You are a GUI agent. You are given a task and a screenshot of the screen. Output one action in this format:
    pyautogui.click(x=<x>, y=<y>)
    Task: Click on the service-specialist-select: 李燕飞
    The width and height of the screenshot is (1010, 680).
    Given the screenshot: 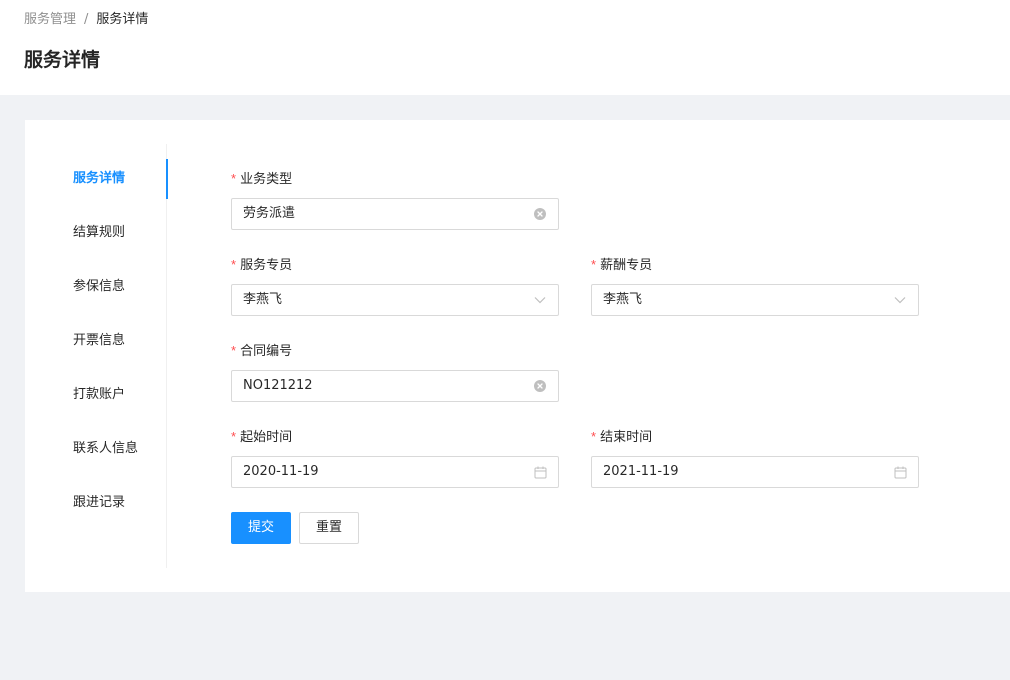 What is the action you would take?
    pyautogui.click(x=395, y=300)
    